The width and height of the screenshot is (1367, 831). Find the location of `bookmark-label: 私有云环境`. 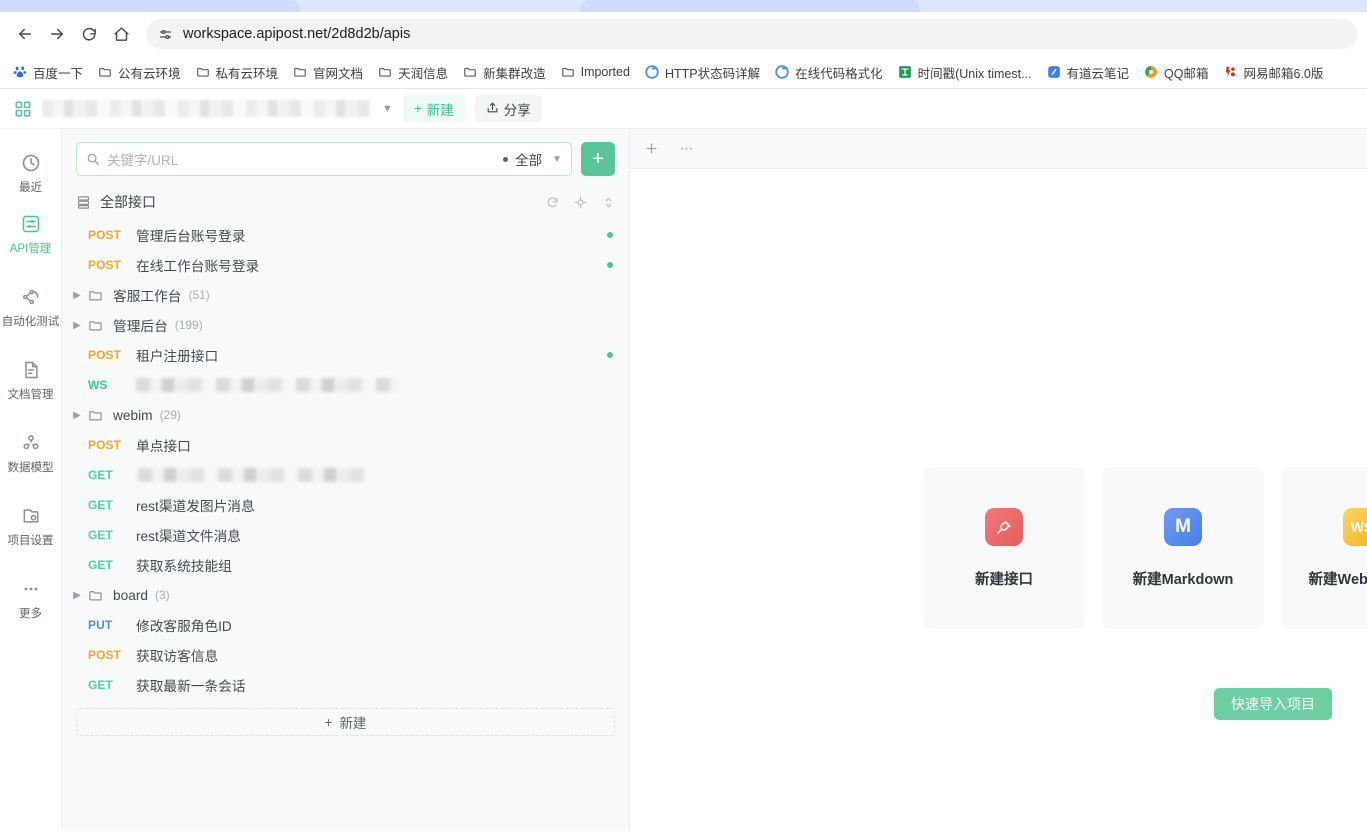

bookmark-label: 私有云环境 is located at coordinates (247, 73).